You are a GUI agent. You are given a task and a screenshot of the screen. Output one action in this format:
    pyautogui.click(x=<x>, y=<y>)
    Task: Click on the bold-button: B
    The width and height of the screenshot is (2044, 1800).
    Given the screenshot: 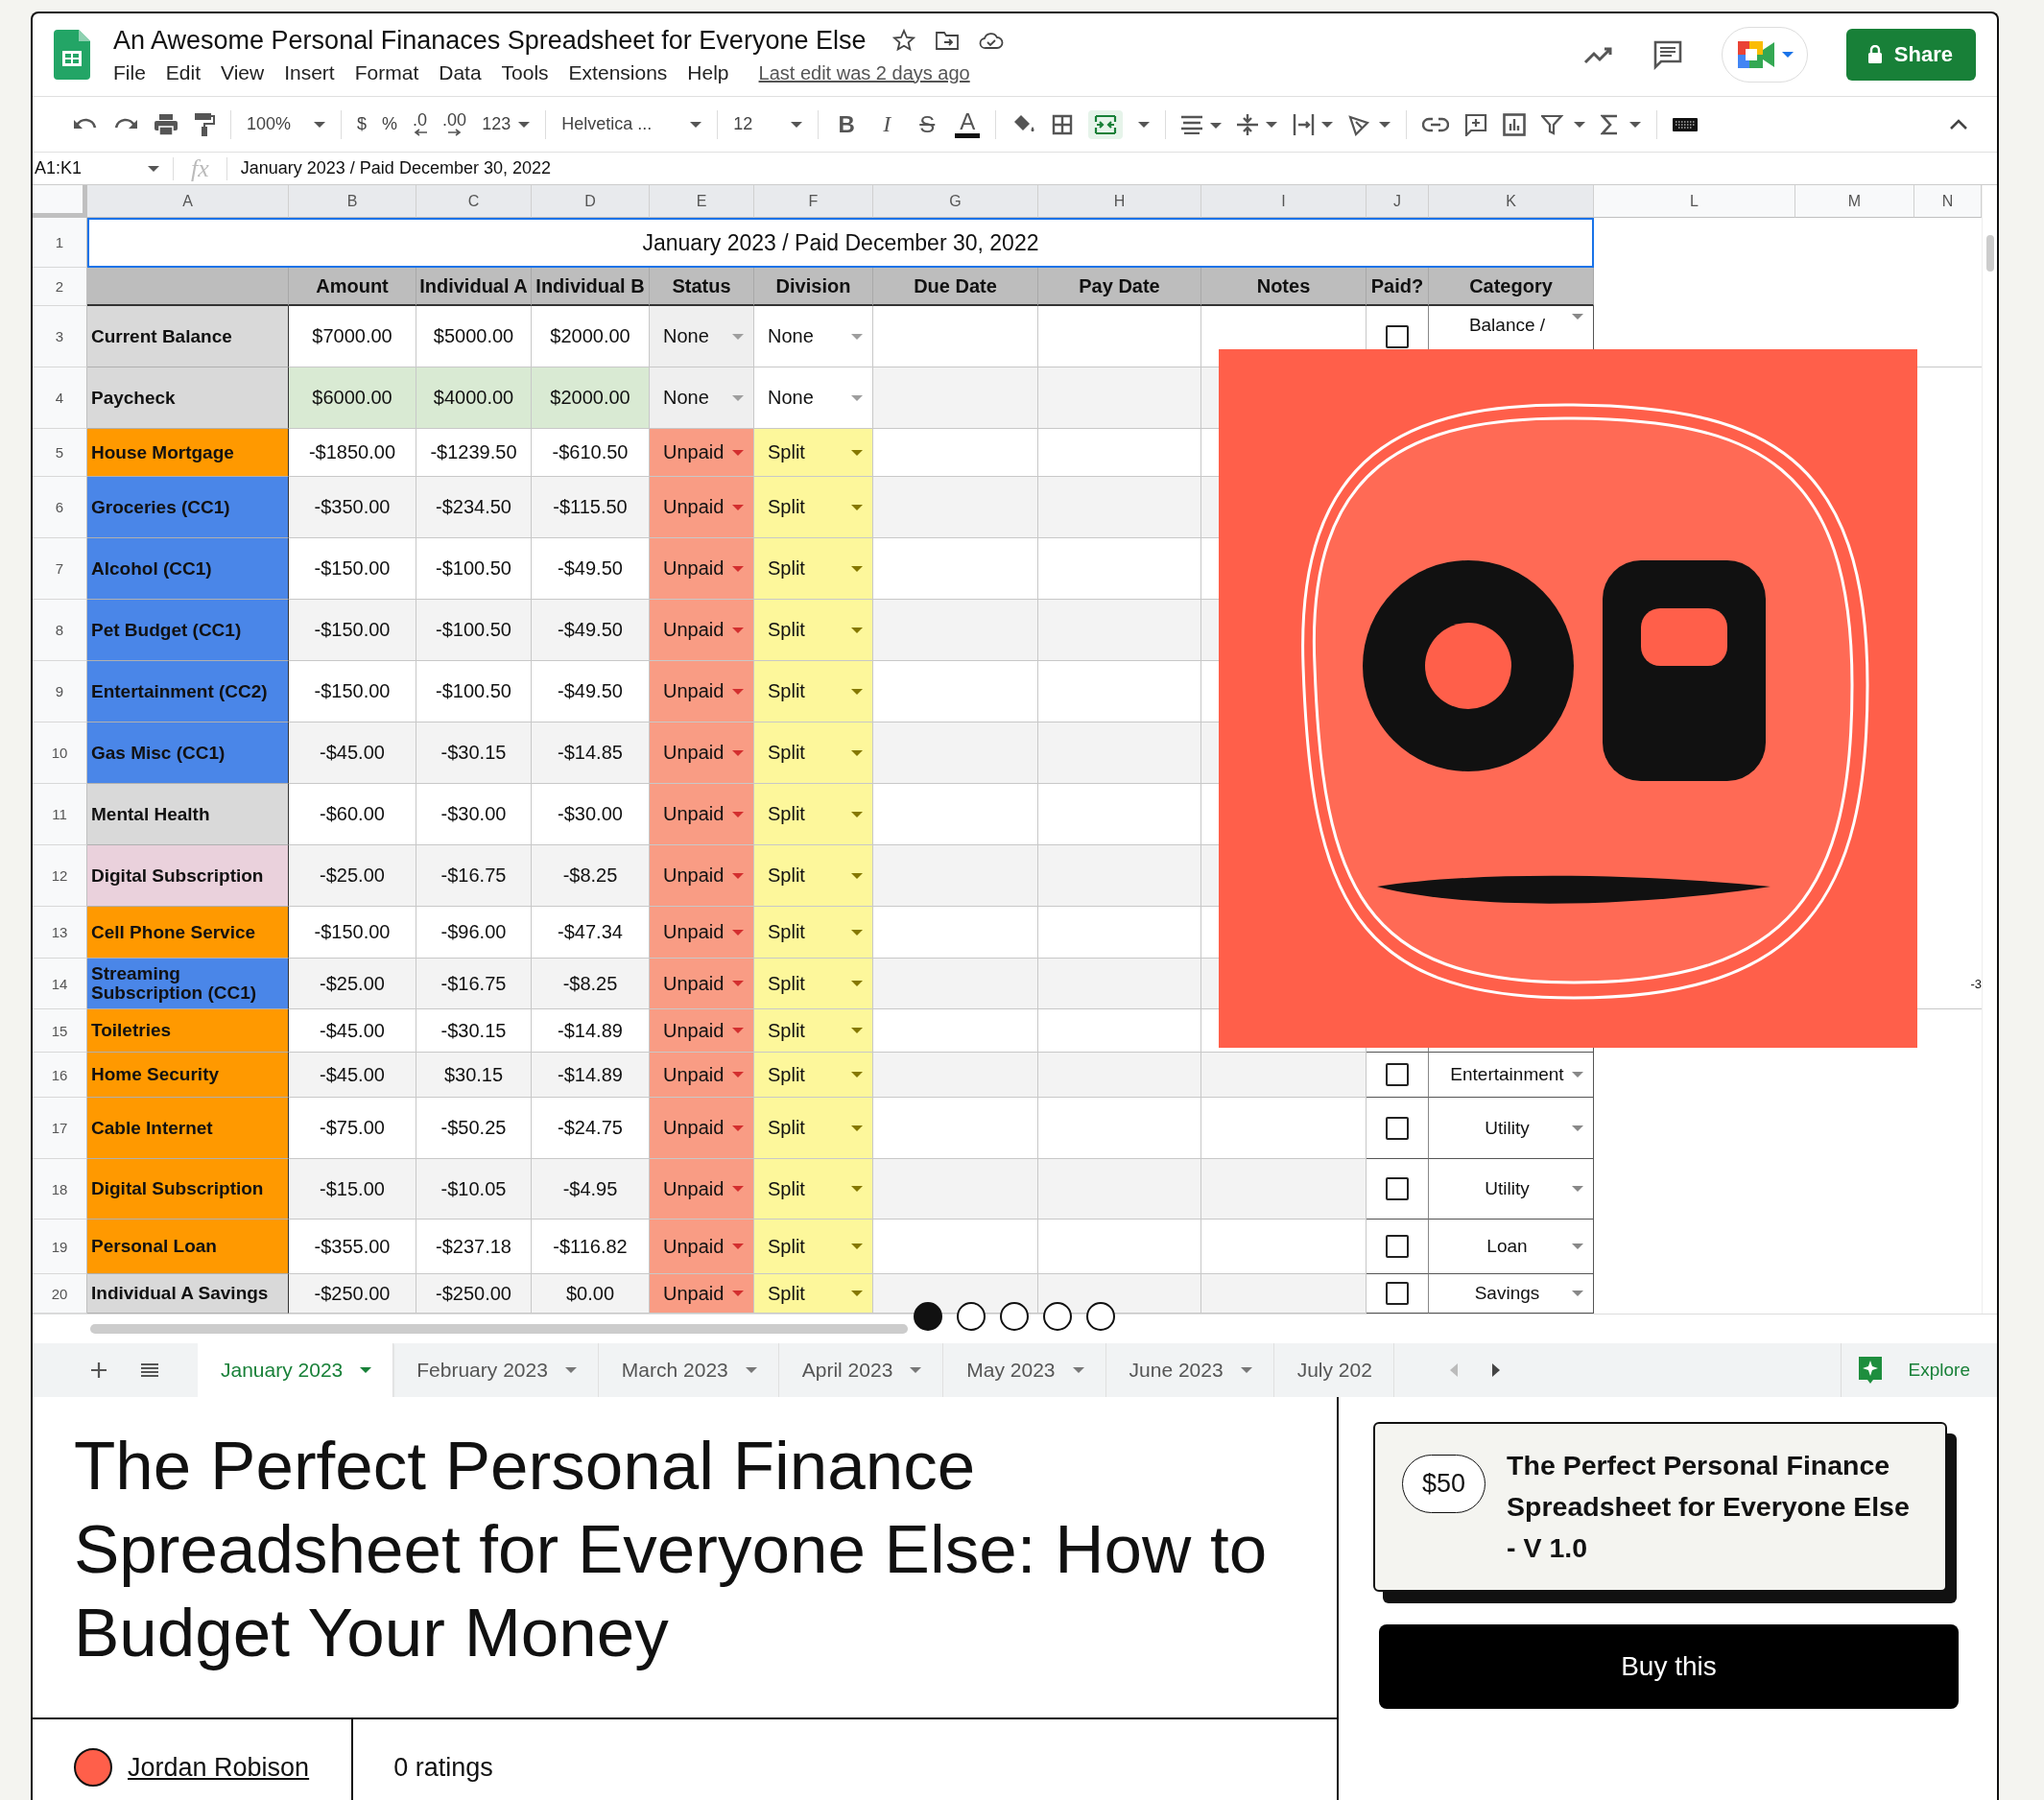 What is the action you would take?
    pyautogui.click(x=847, y=124)
    